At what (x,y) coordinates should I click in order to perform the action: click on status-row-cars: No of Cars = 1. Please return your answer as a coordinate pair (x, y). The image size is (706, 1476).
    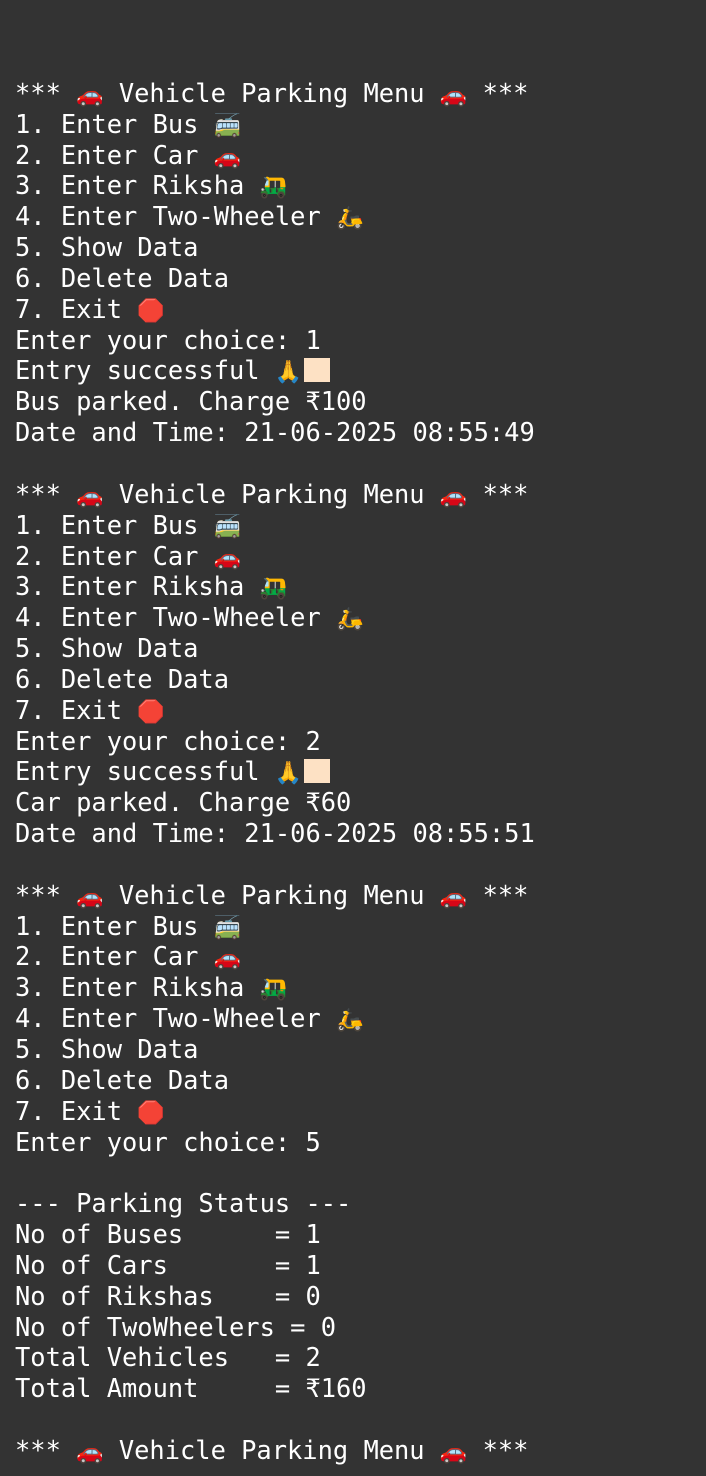
    Looking at the image, I should click on (168, 1264).